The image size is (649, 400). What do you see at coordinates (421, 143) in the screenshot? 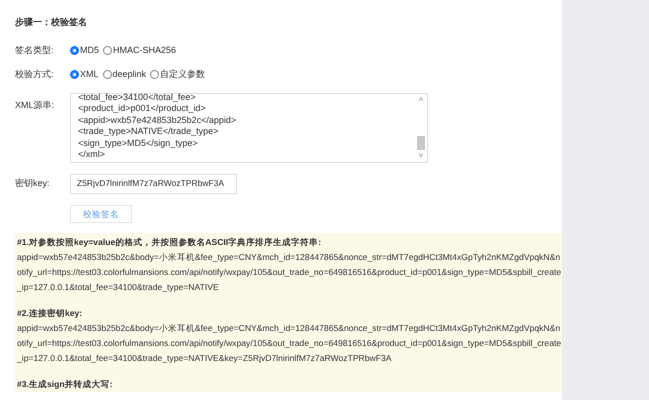
I see `scroll-thumb` at bounding box center [421, 143].